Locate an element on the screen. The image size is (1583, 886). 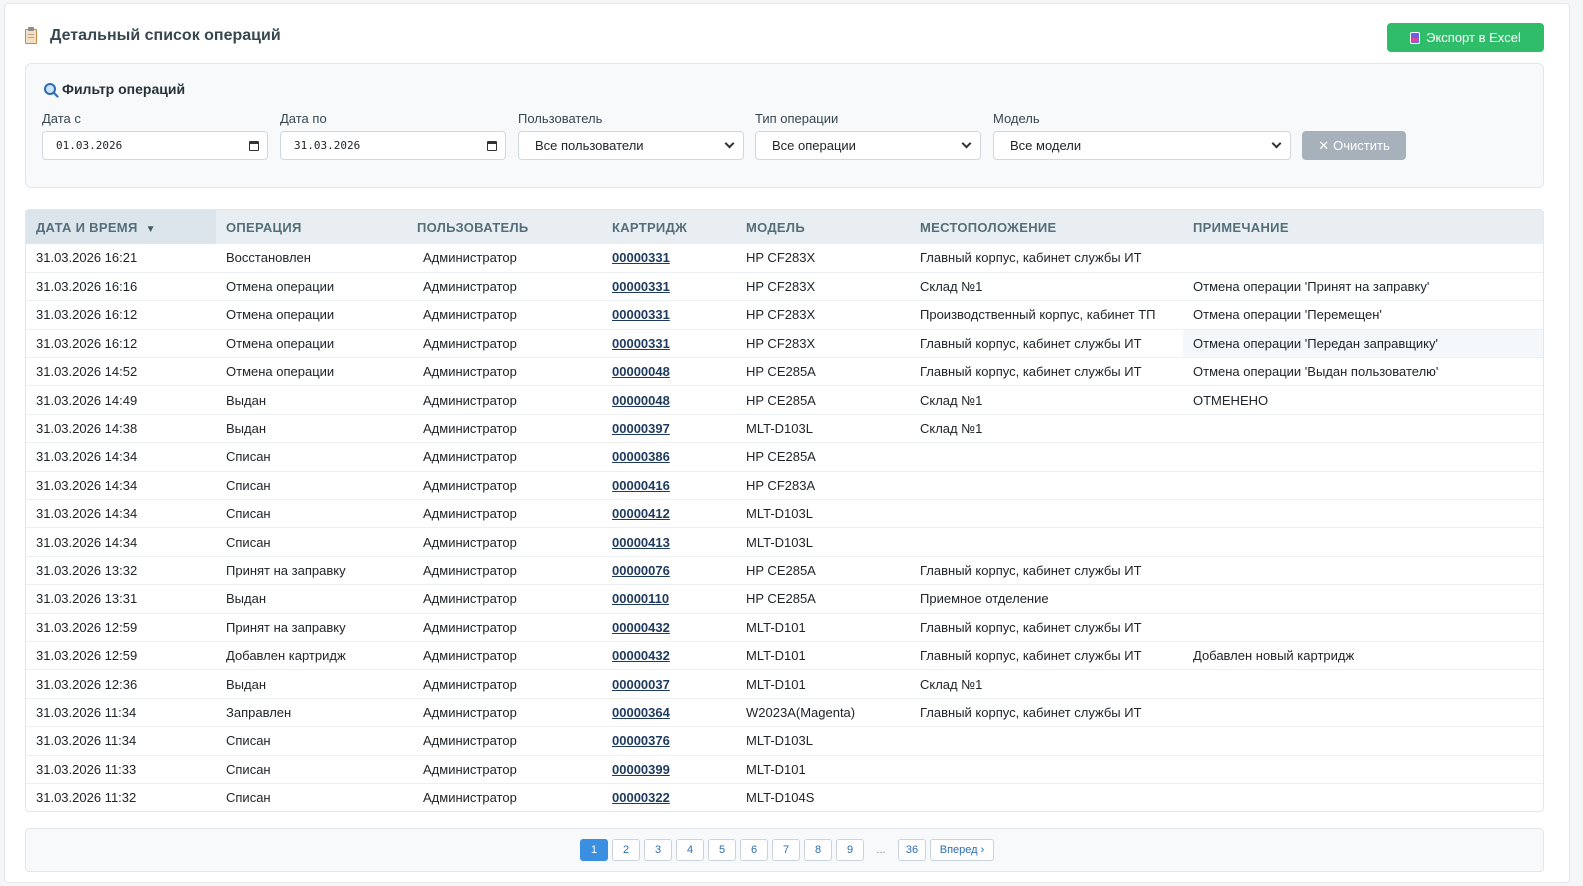
date-from-field: Дата с 01.03.2026 is located at coordinates (155, 135).